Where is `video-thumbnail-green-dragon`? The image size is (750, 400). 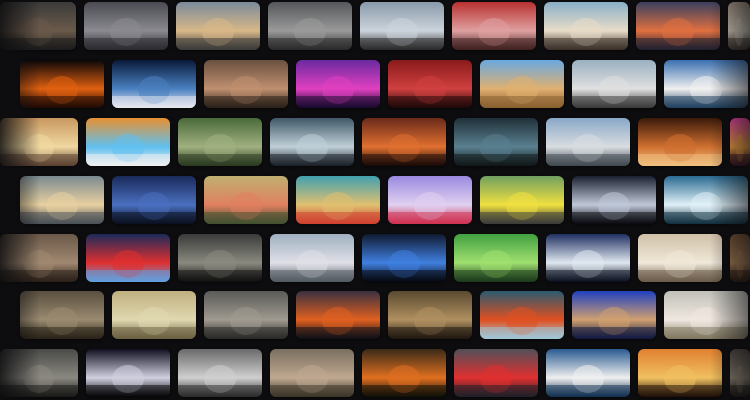
video-thumbnail-green-dragon is located at coordinates (496, 258).